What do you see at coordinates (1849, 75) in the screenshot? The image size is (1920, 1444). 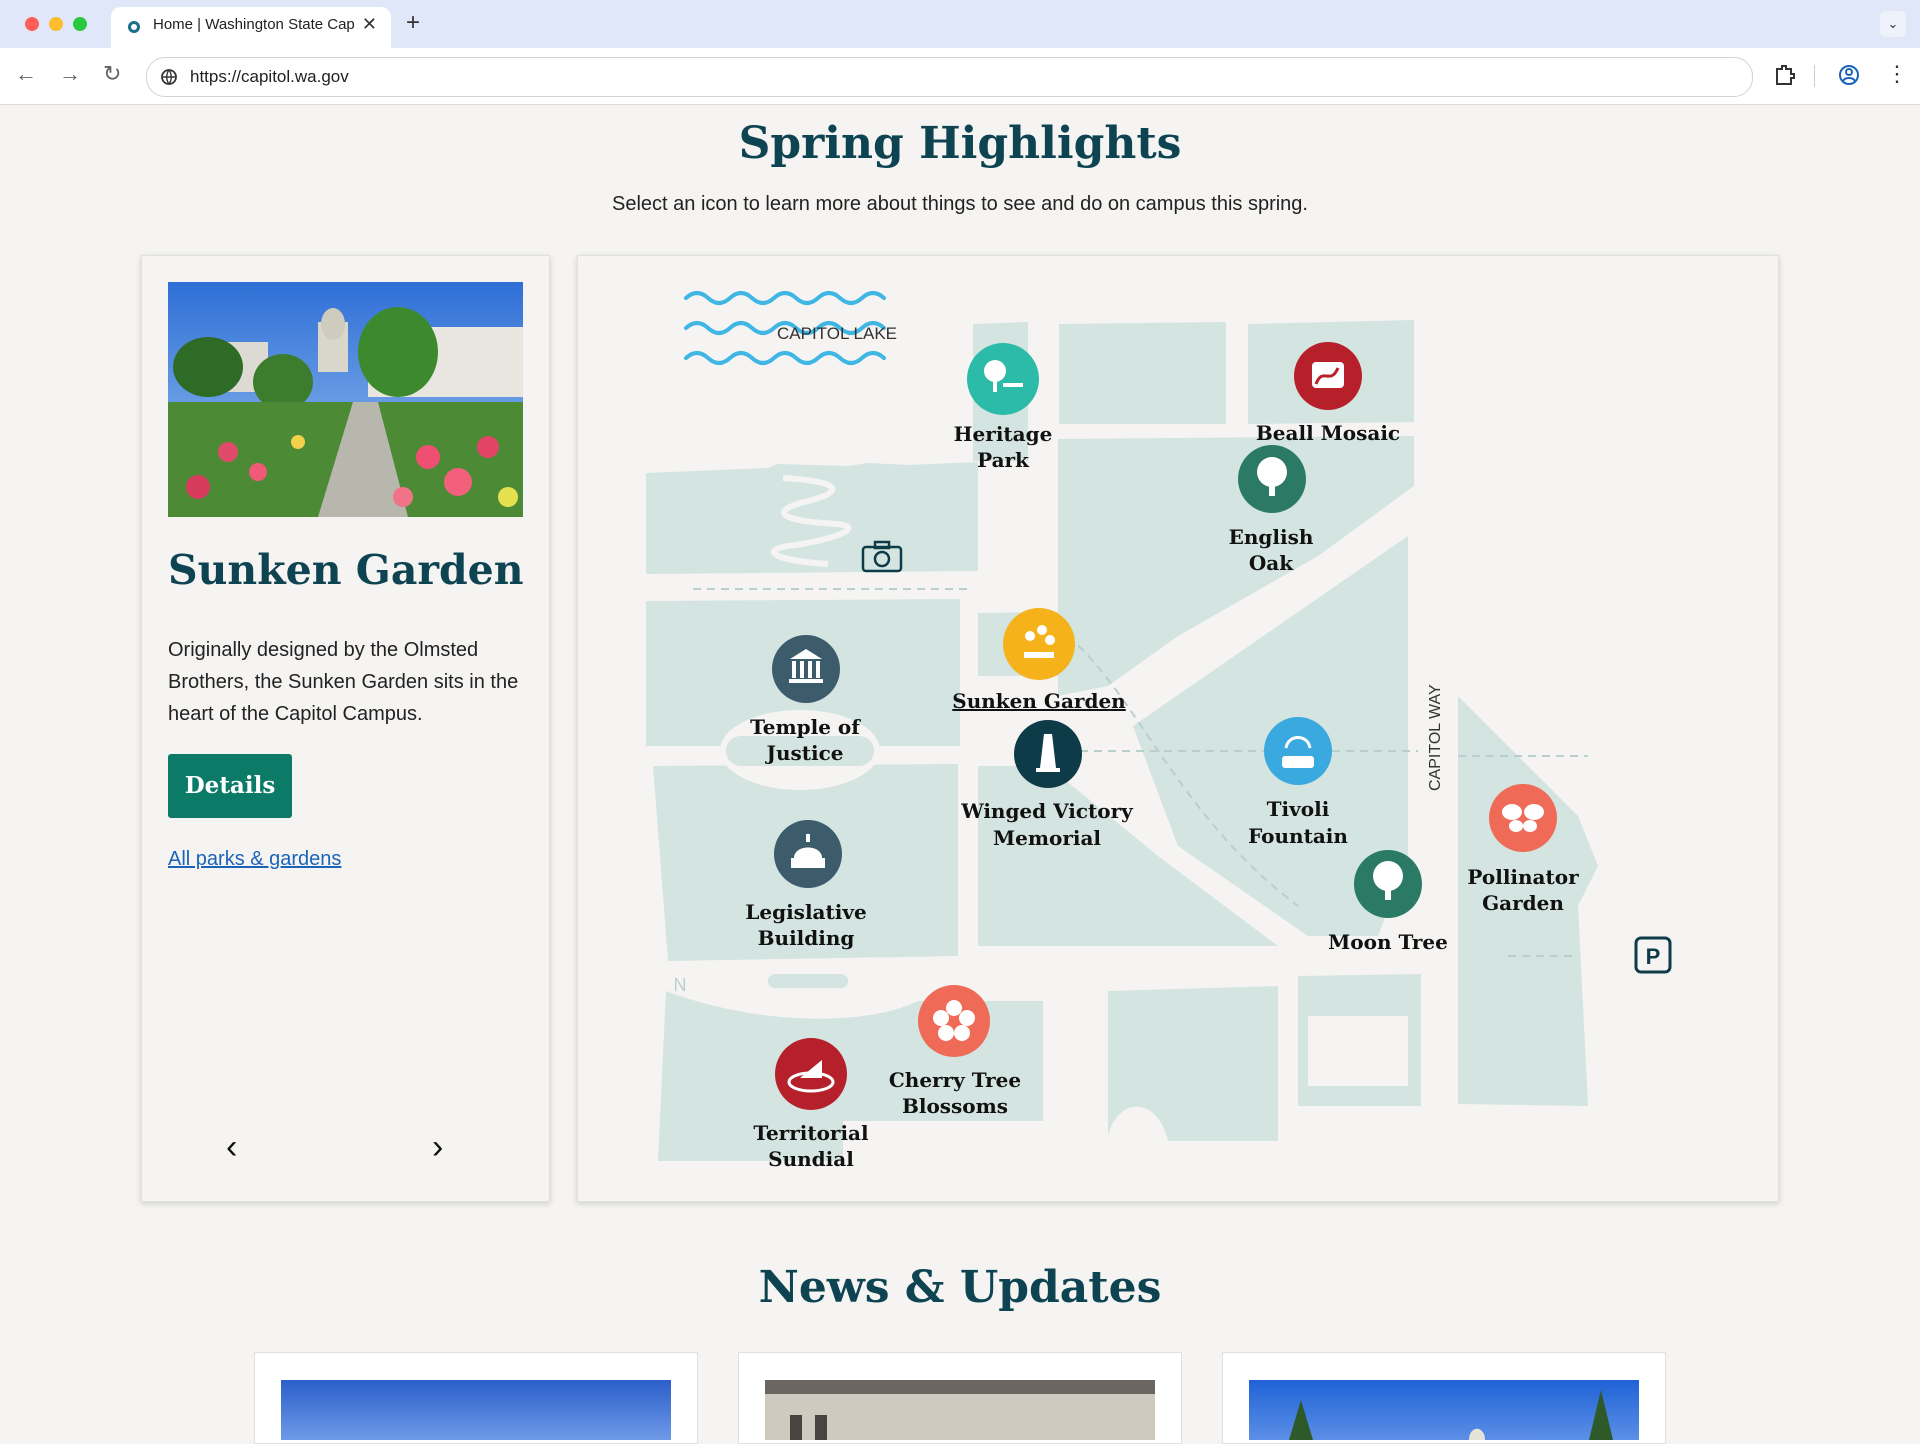 I see `profile-icon` at bounding box center [1849, 75].